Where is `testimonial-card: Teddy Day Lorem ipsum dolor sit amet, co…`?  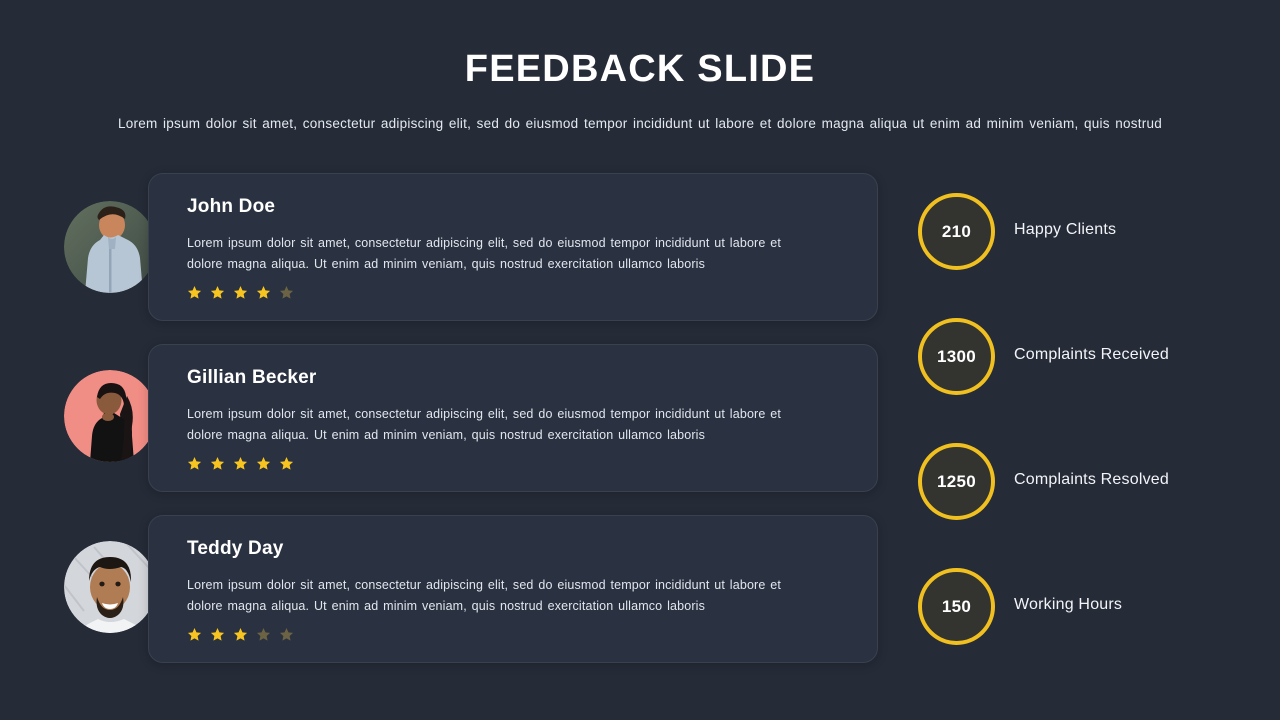 testimonial-card: Teddy Day Lorem ipsum dolor sit amet, co… is located at coordinates (513, 589).